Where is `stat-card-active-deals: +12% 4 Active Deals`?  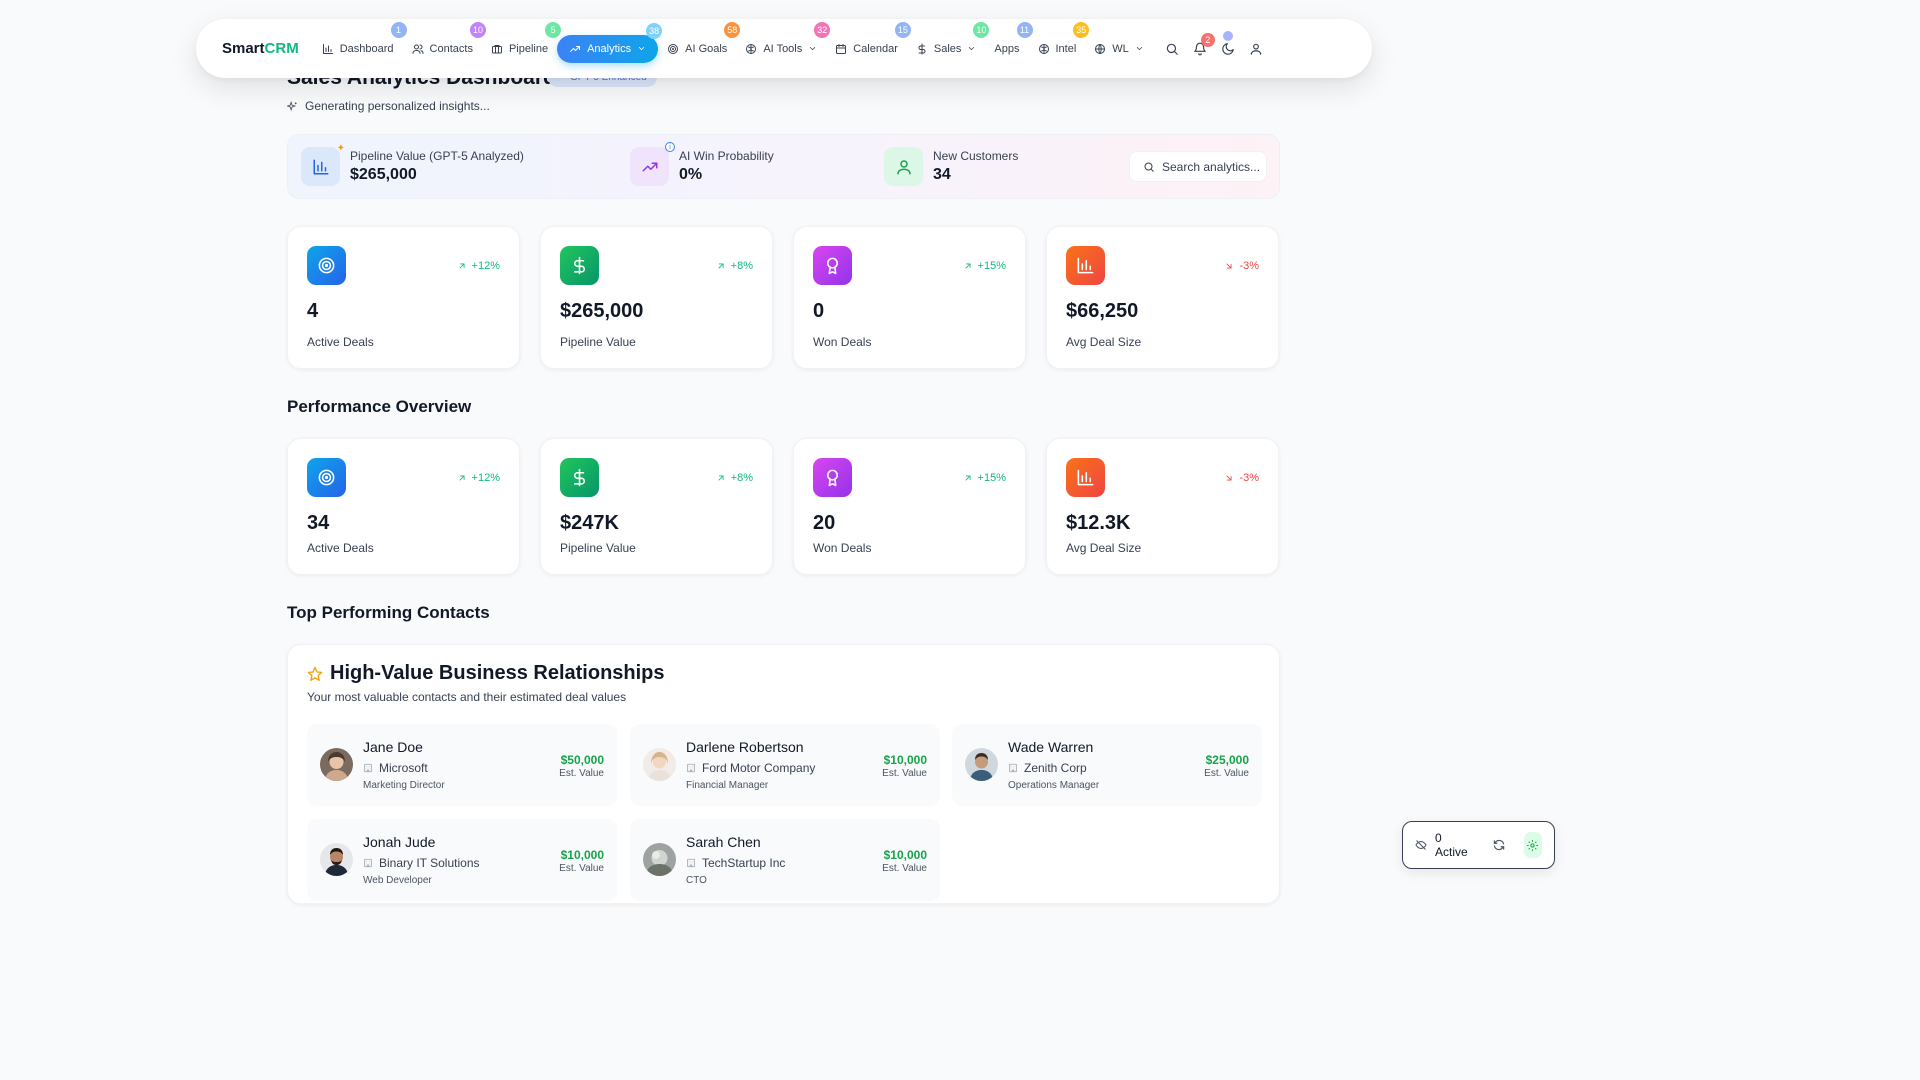 stat-card-active-deals: +12% 4 Active Deals is located at coordinates (403, 297).